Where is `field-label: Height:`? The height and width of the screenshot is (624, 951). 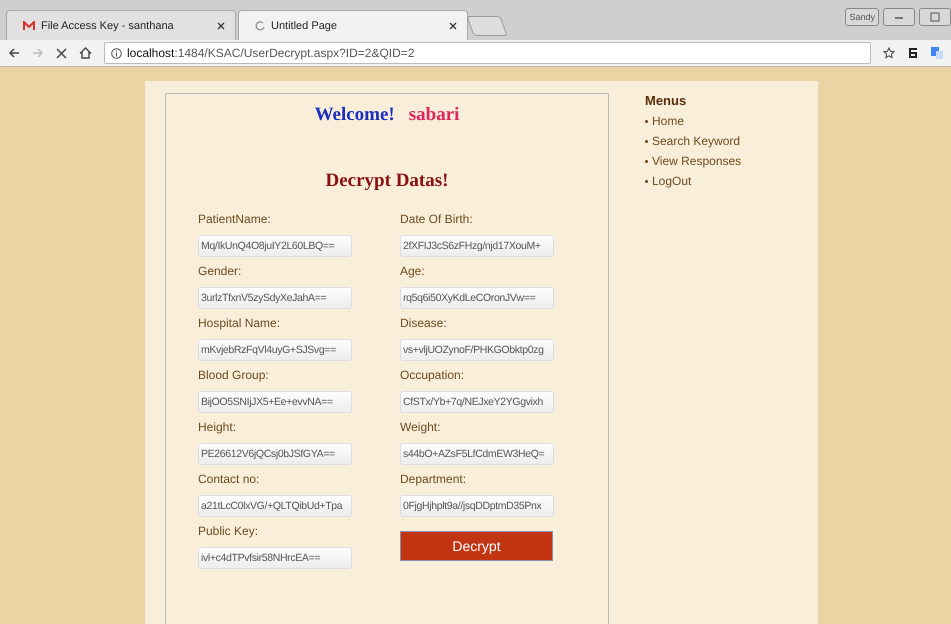
field-label: Height: is located at coordinates (217, 427).